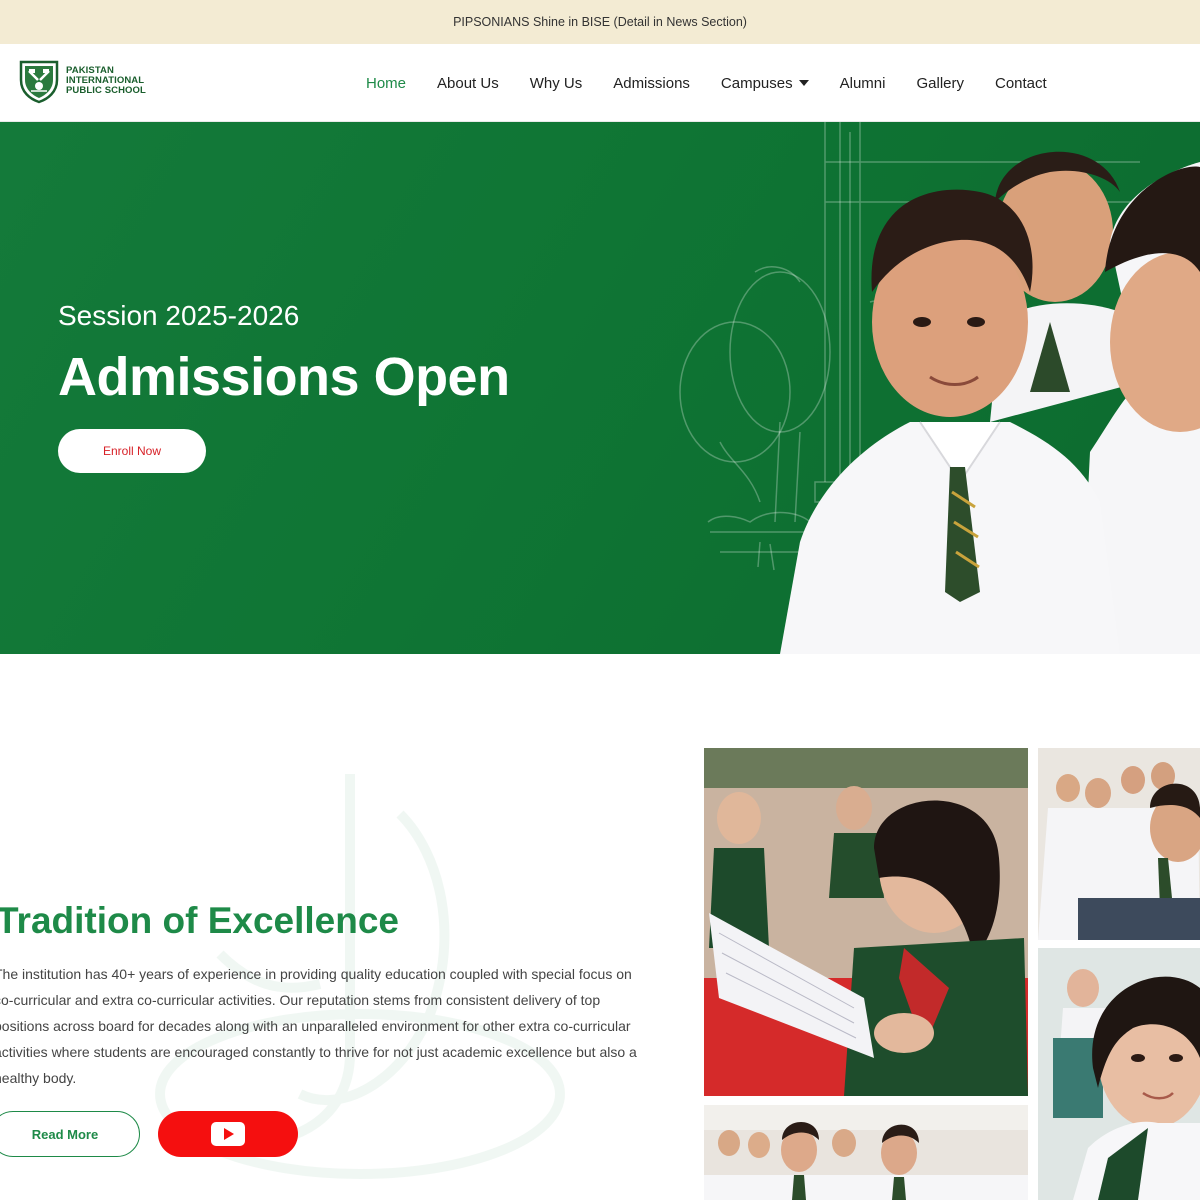  I want to click on nav-about-us: About Us, so click(468, 83).